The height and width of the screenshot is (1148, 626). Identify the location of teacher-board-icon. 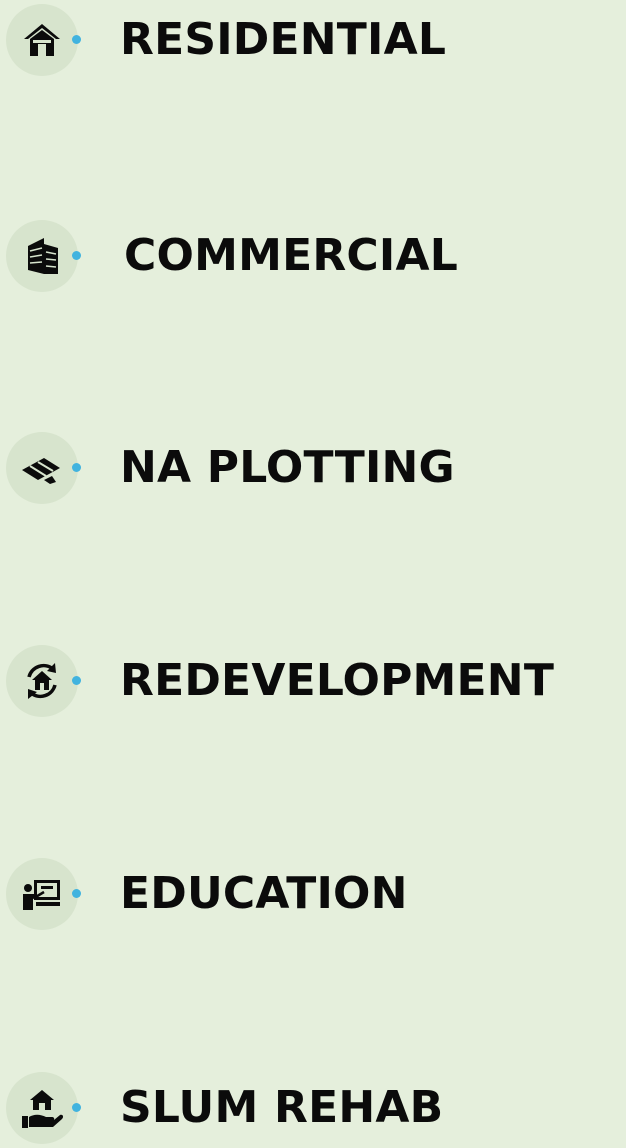
(41, 895).